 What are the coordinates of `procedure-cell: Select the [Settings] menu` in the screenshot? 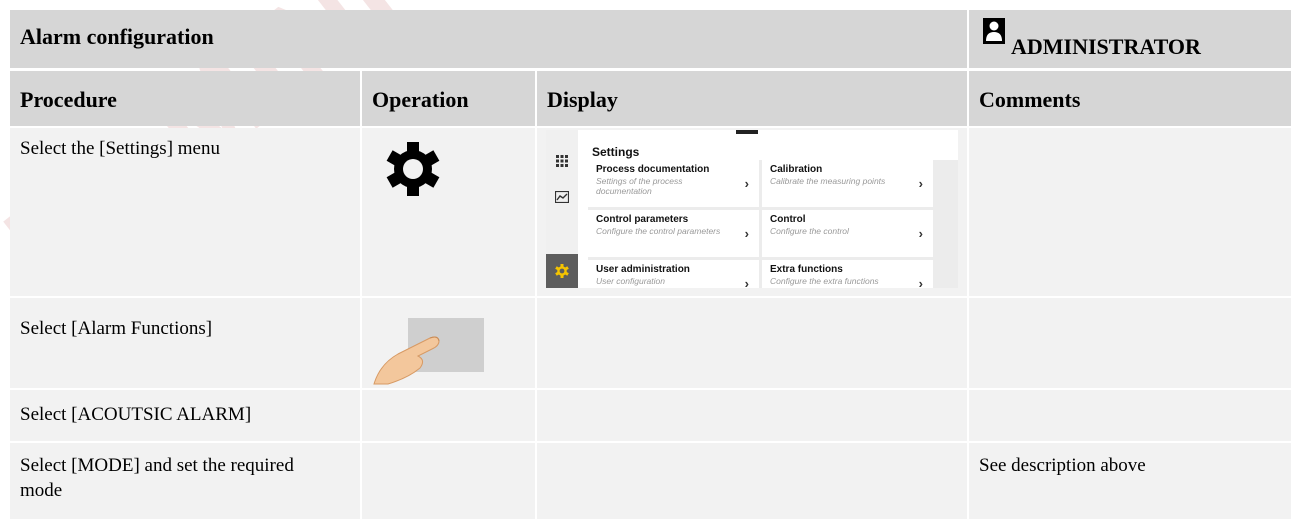 It's located at (185, 212).